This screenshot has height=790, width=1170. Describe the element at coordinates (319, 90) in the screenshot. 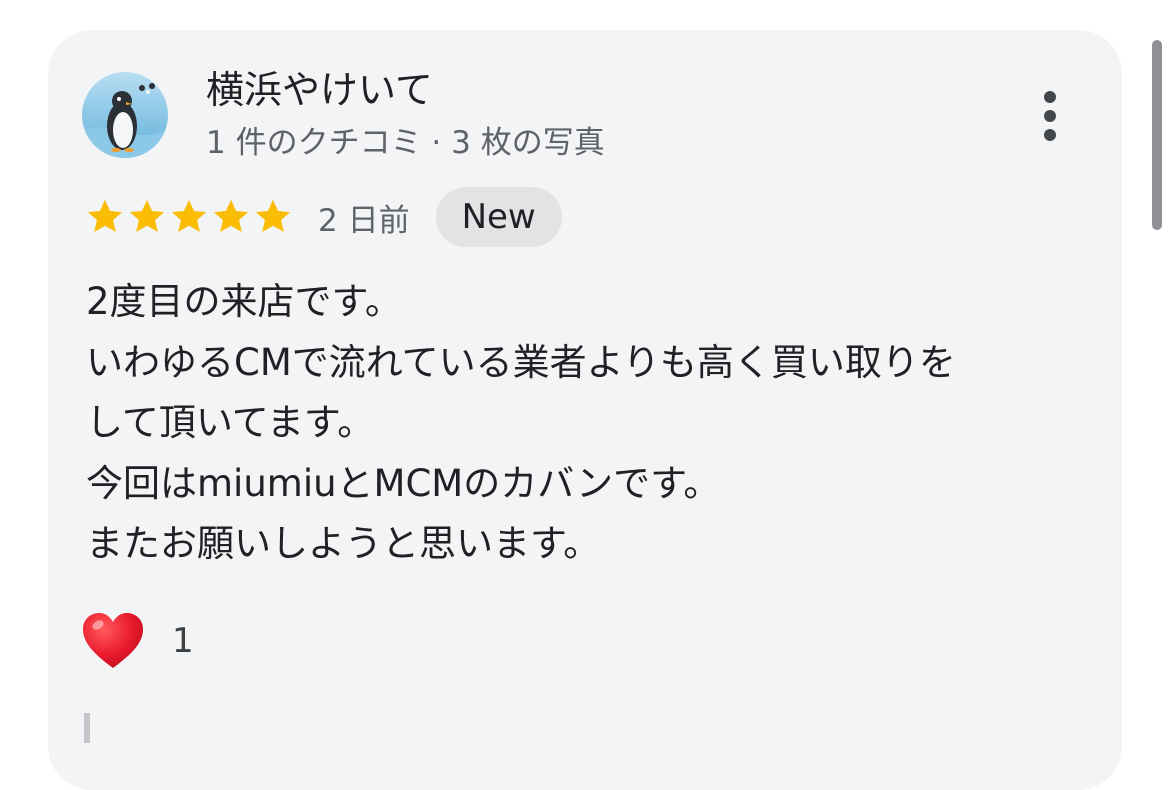

I see `reviewer-name: 横浜やけいて` at that location.